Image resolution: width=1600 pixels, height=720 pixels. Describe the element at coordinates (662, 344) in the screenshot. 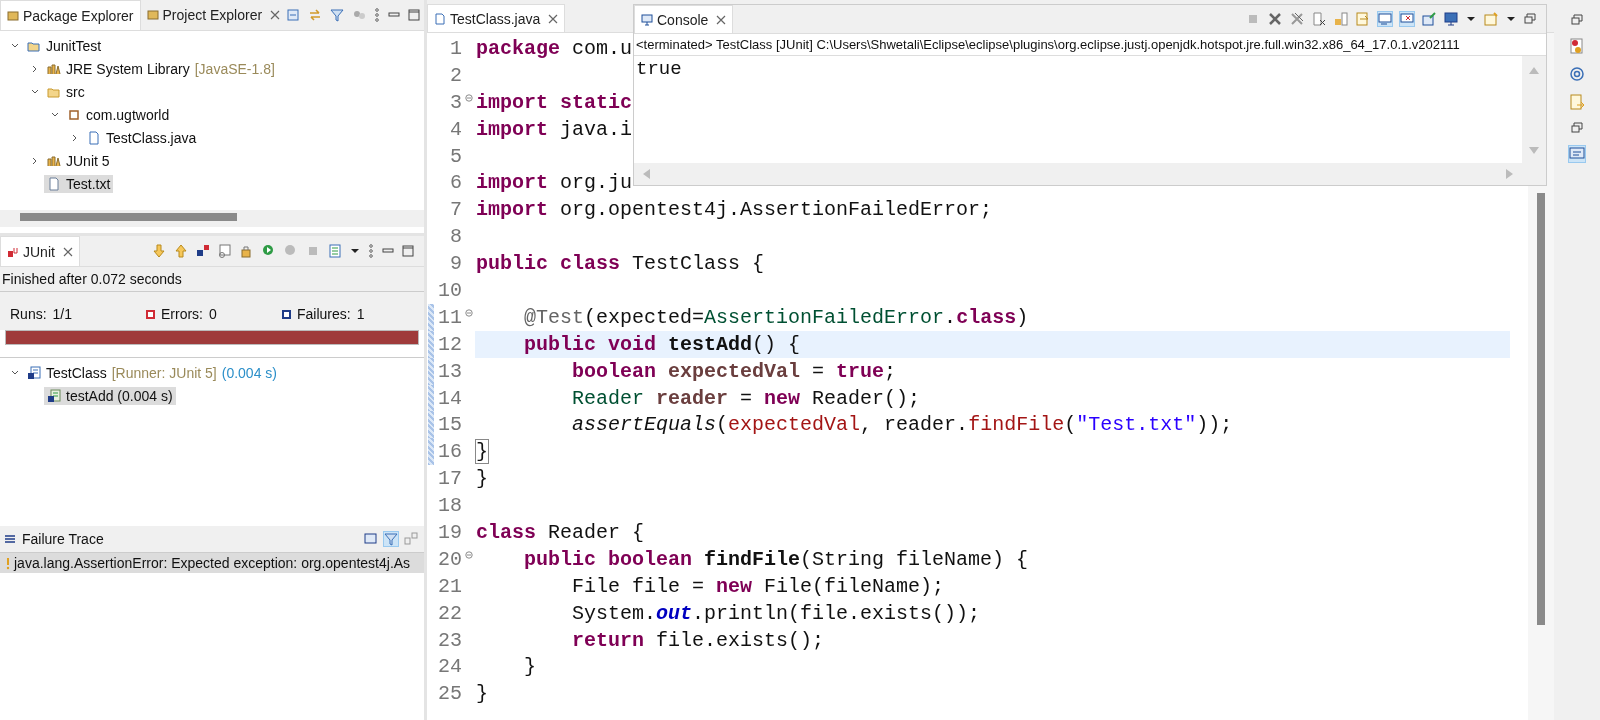

I see `code-line: public void testAdd() {` at that location.